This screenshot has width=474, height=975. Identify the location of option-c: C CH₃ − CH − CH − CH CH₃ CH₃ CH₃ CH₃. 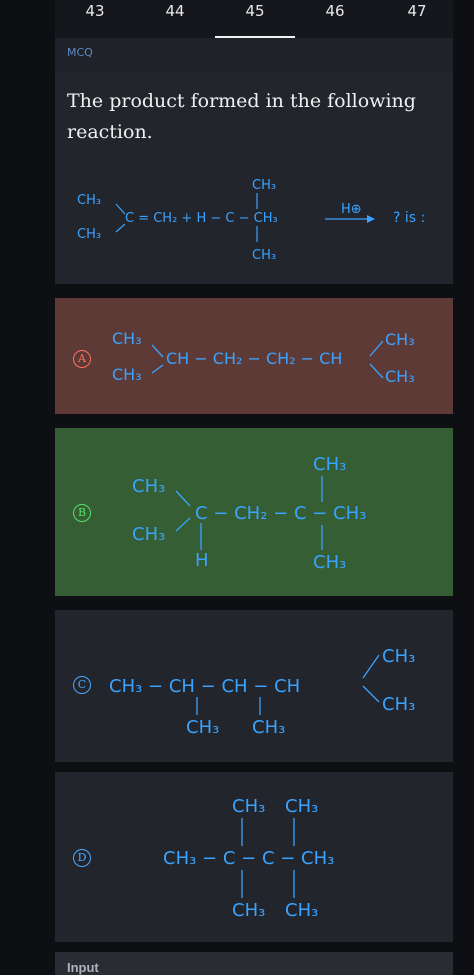
(254, 686).